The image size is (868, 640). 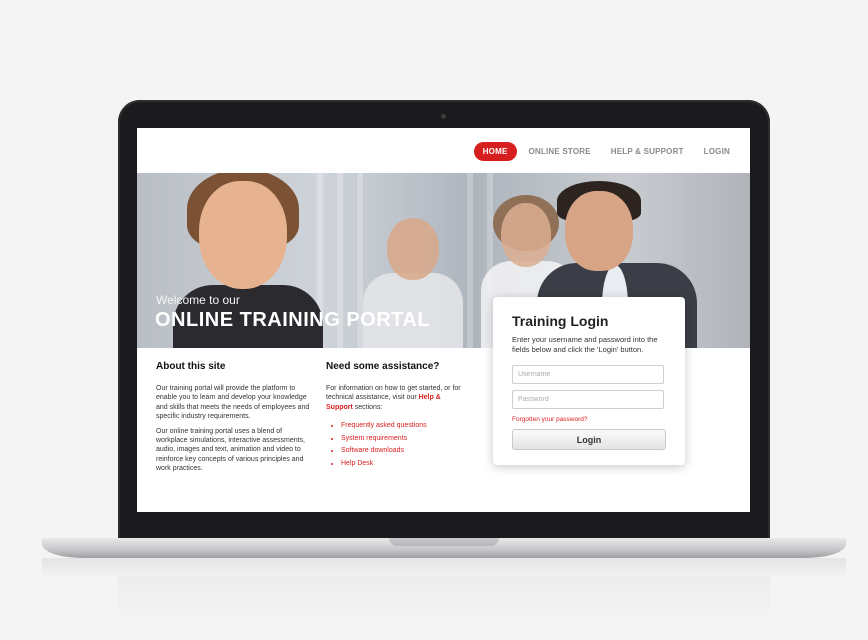 I want to click on link-system-requirements: System requirements, so click(x=403, y=439).